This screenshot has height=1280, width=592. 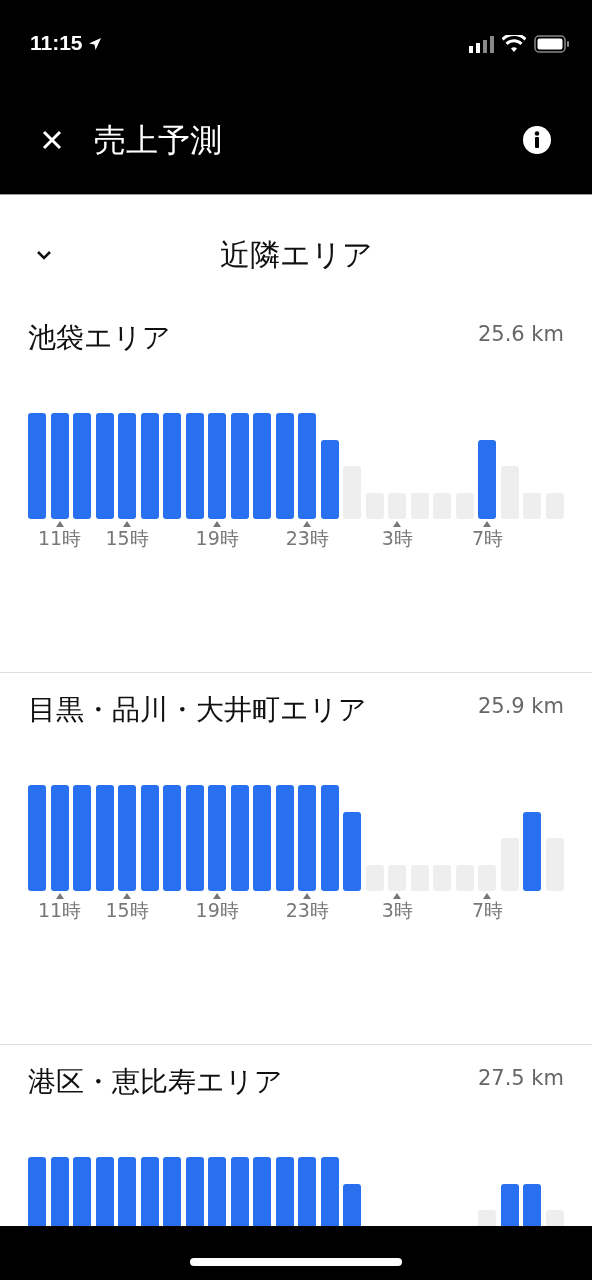 I want to click on area-name: 目黒・品川・大井町エリア, so click(x=197, y=710).